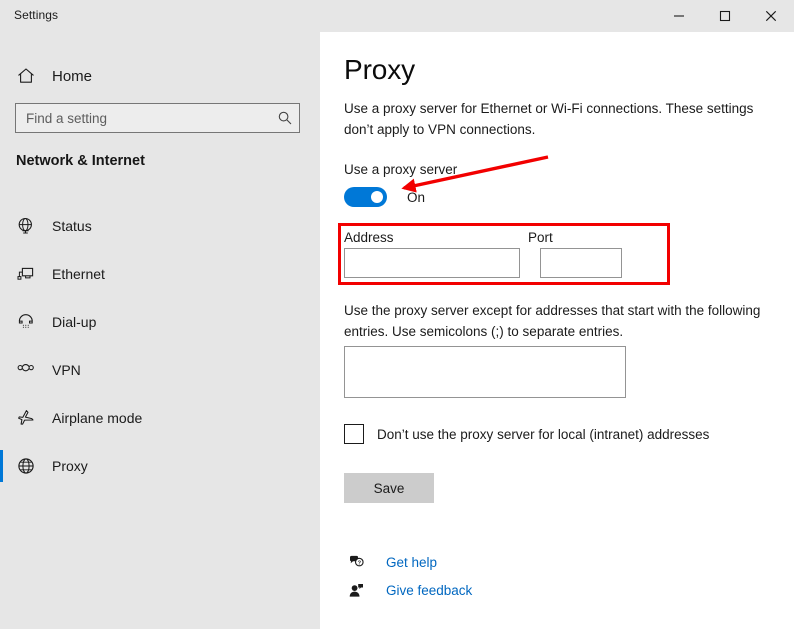 This screenshot has height=629, width=794. Describe the element at coordinates (401, 169) in the screenshot. I see `proxy-toggle-label: Use a proxy server` at that location.